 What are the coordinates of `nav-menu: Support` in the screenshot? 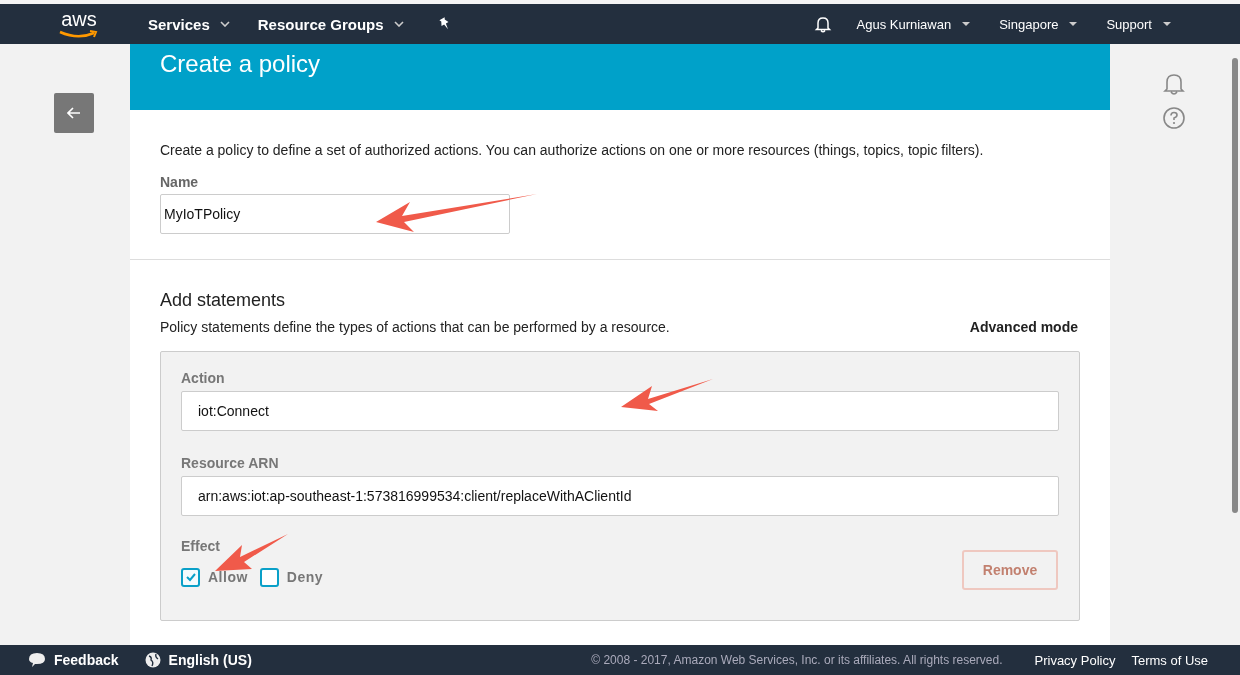 It's located at (1139, 24).